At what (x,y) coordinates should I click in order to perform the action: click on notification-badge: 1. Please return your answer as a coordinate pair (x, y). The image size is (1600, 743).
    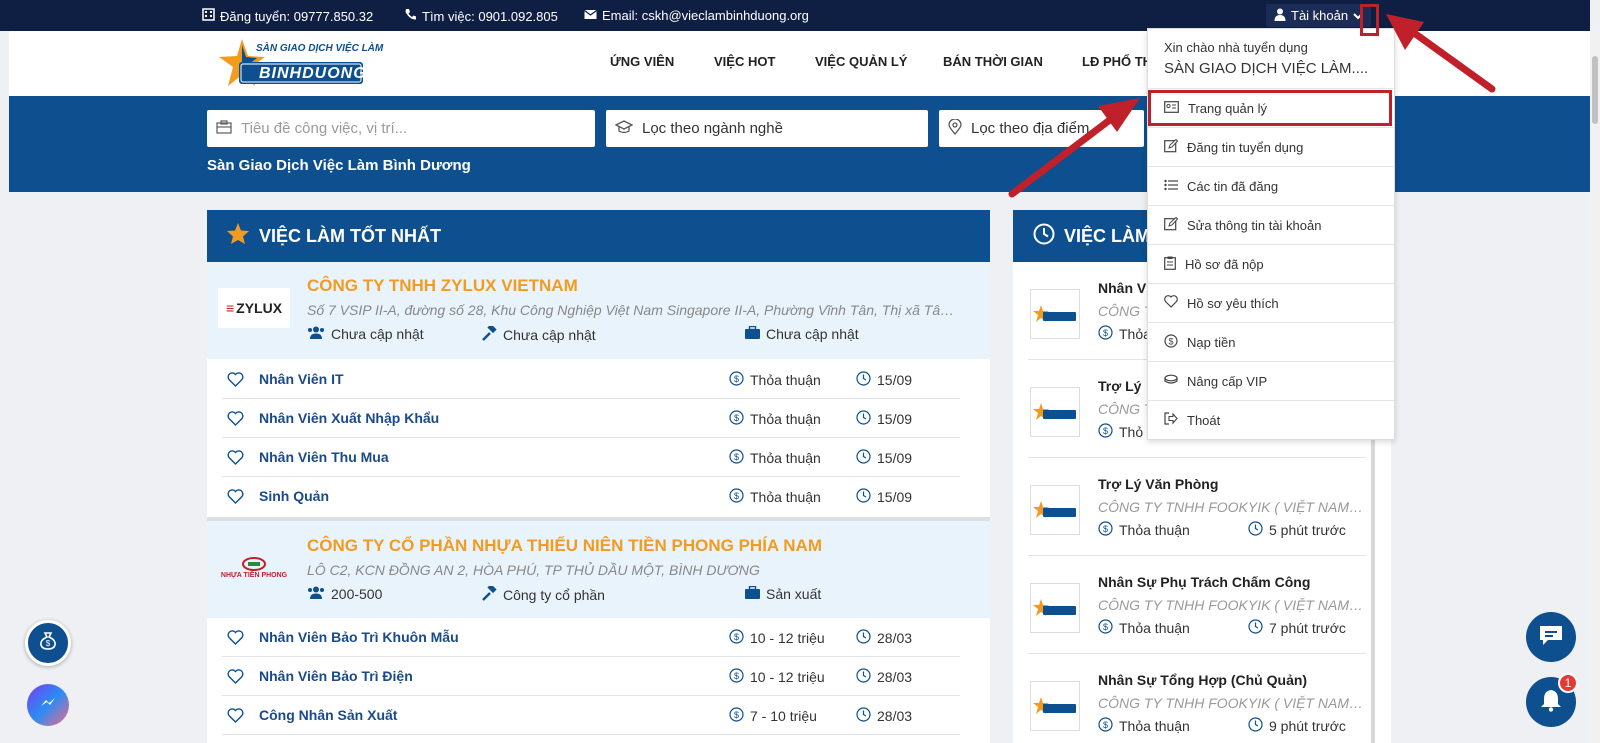
    Looking at the image, I should click on (1568, 683).